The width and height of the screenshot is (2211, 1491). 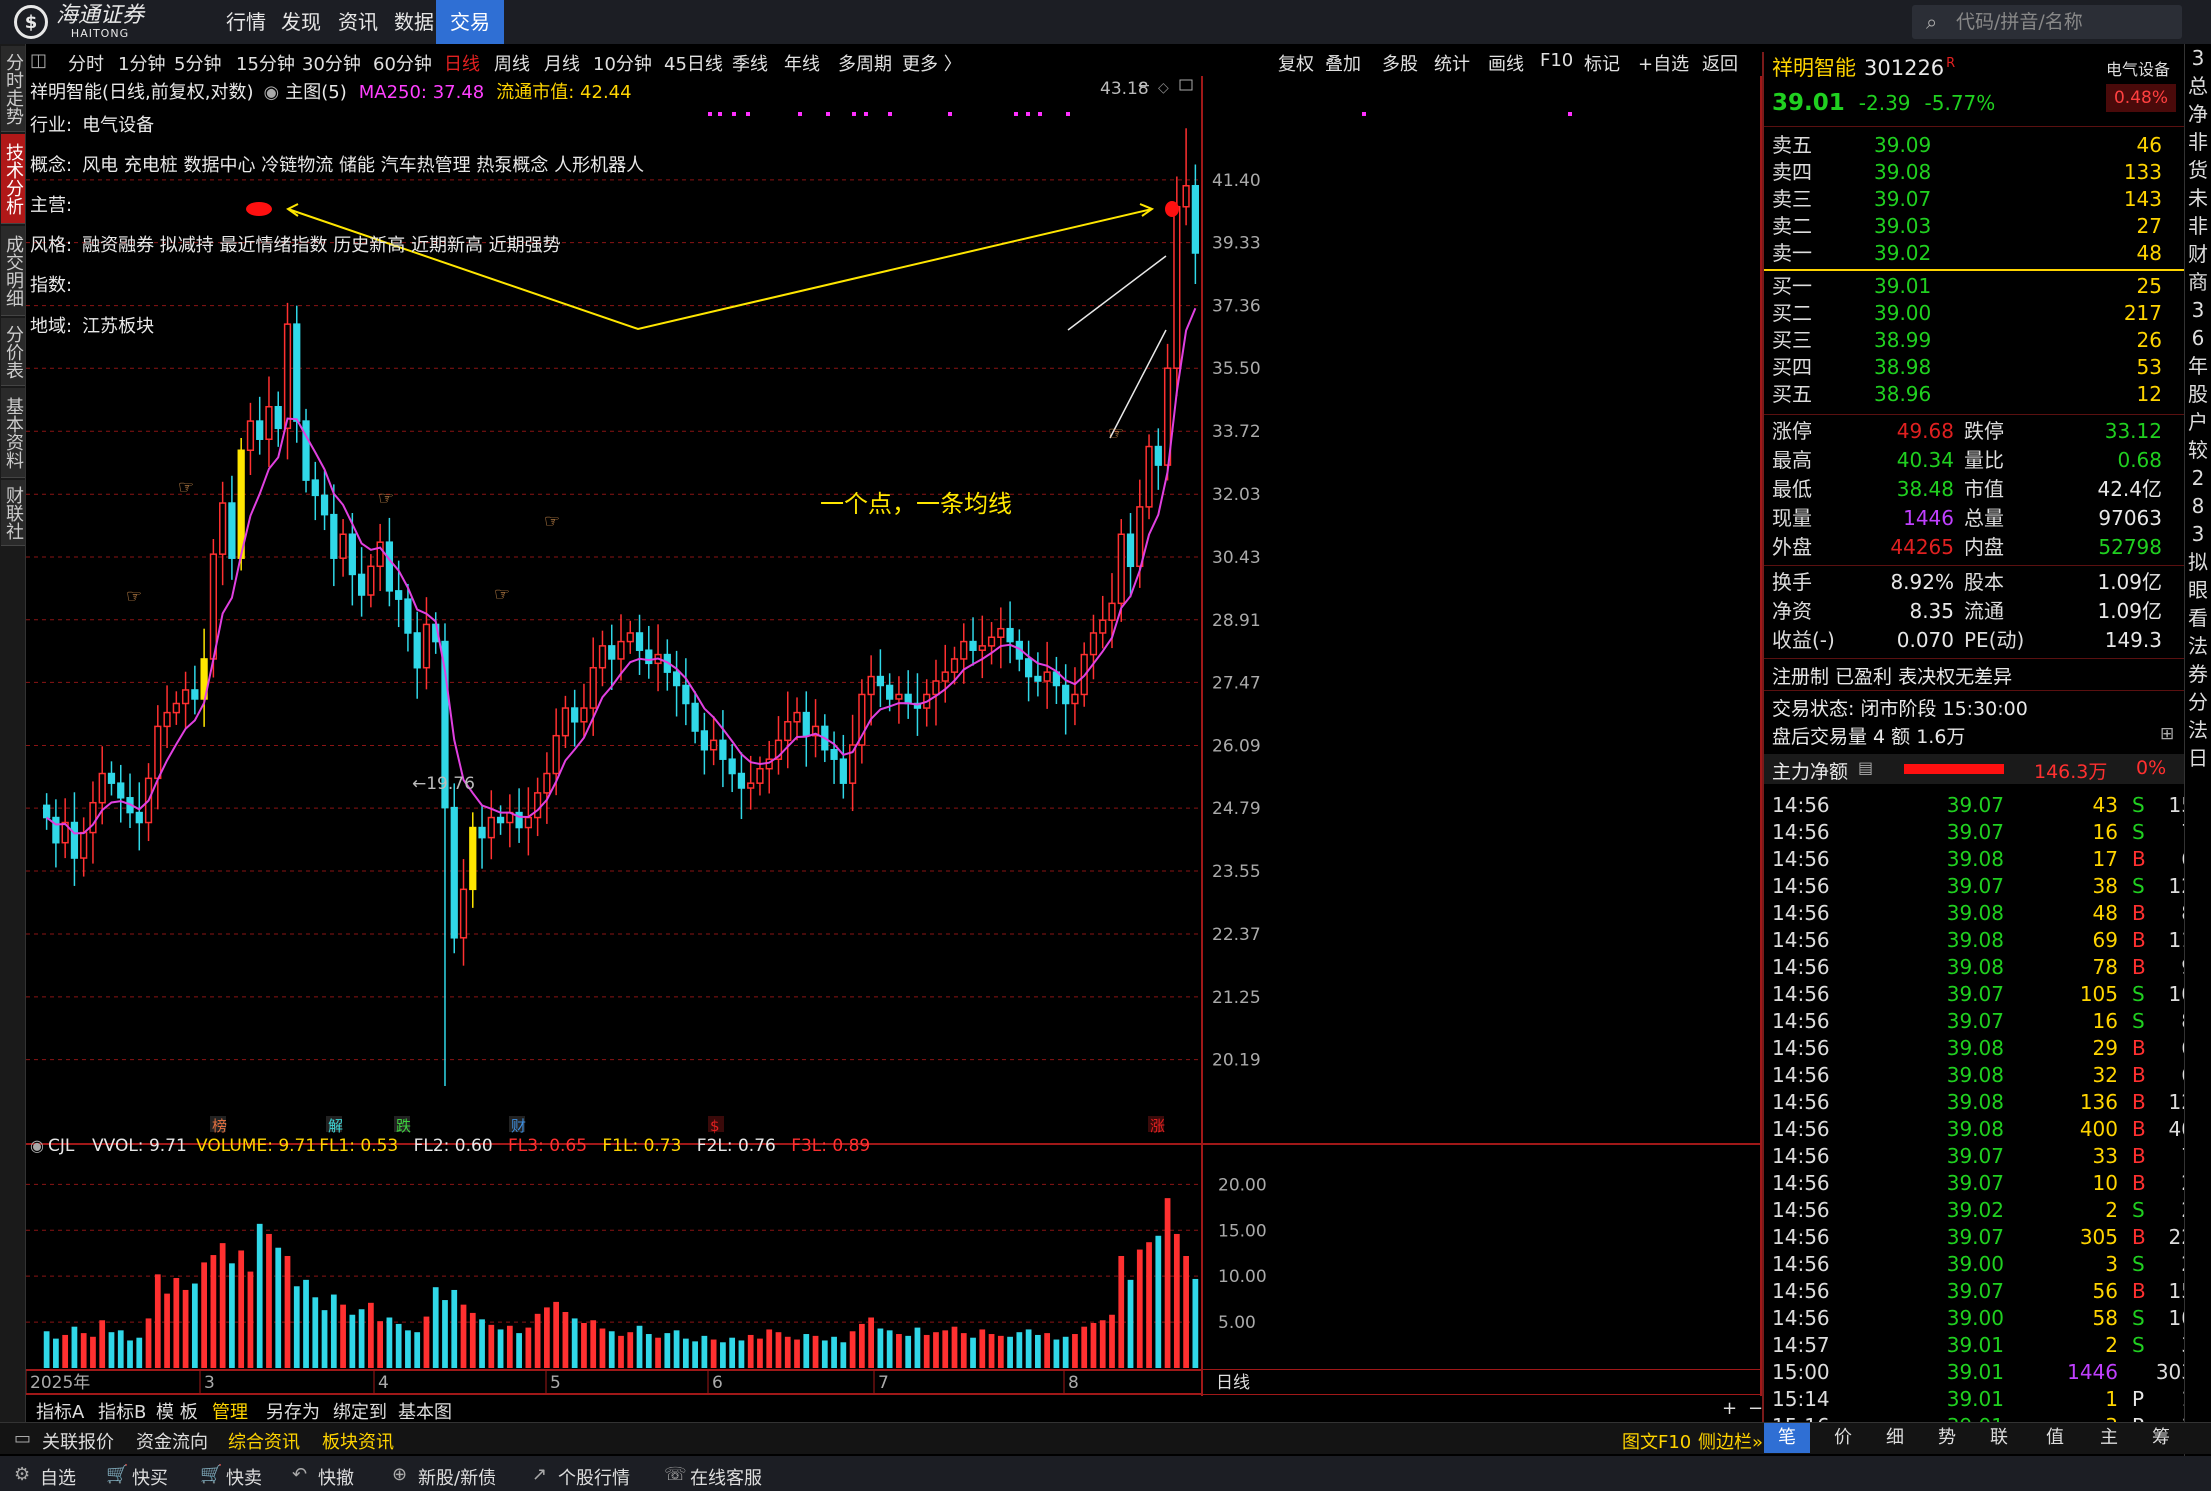 What do you see at coordinates (197, 63) in the screenshot?
I see `period-2: 5分钟` at bounding box center [197, 63].